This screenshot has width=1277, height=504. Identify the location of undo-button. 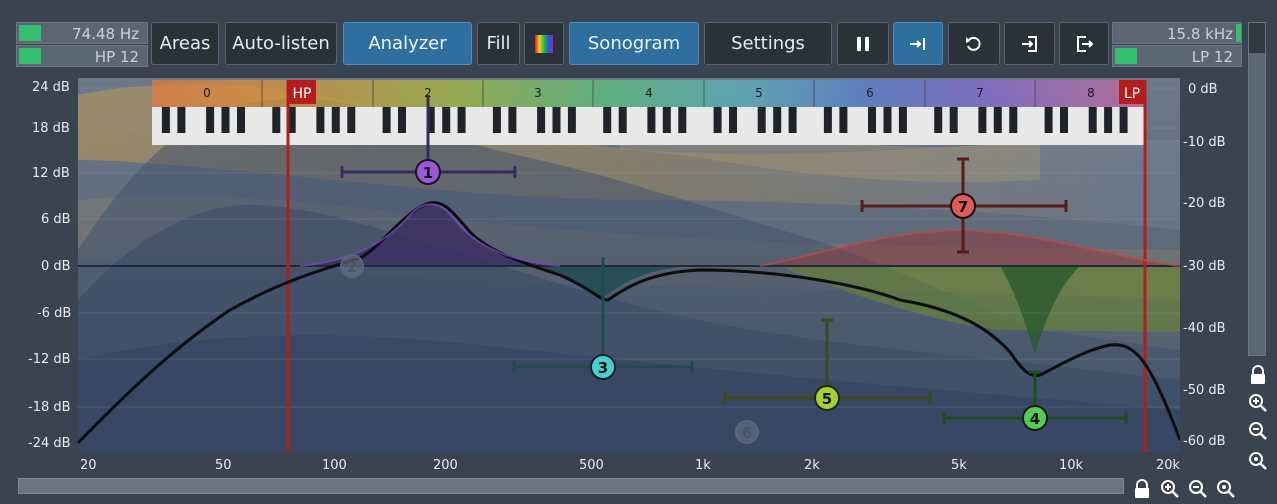
(974, 43).